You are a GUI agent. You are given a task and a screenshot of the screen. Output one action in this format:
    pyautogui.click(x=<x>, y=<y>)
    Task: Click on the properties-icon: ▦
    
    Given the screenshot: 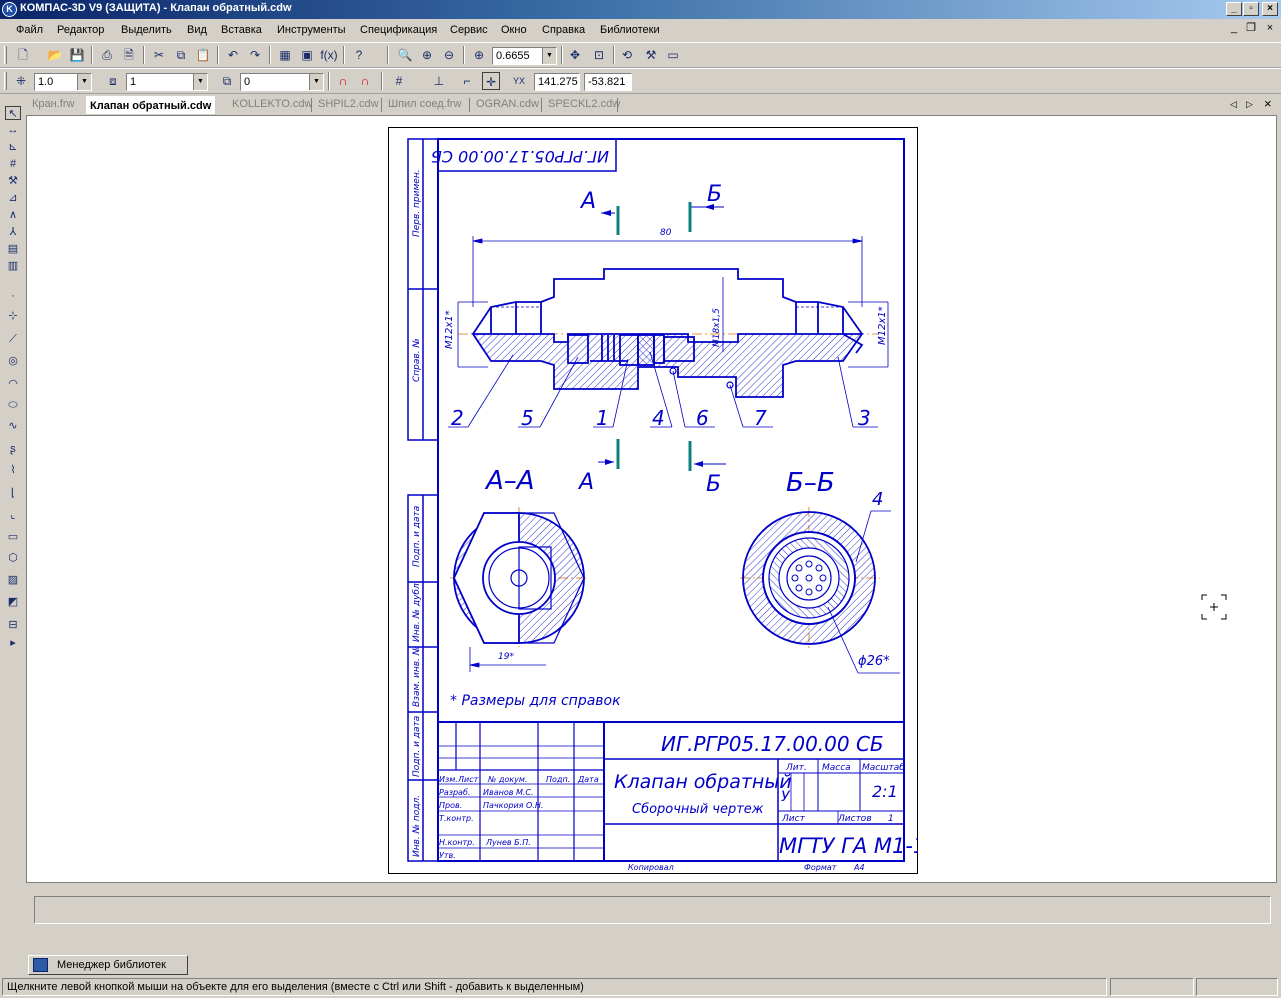 What is the action you would take?
    pyautogui.click(x=285, y=55)
    